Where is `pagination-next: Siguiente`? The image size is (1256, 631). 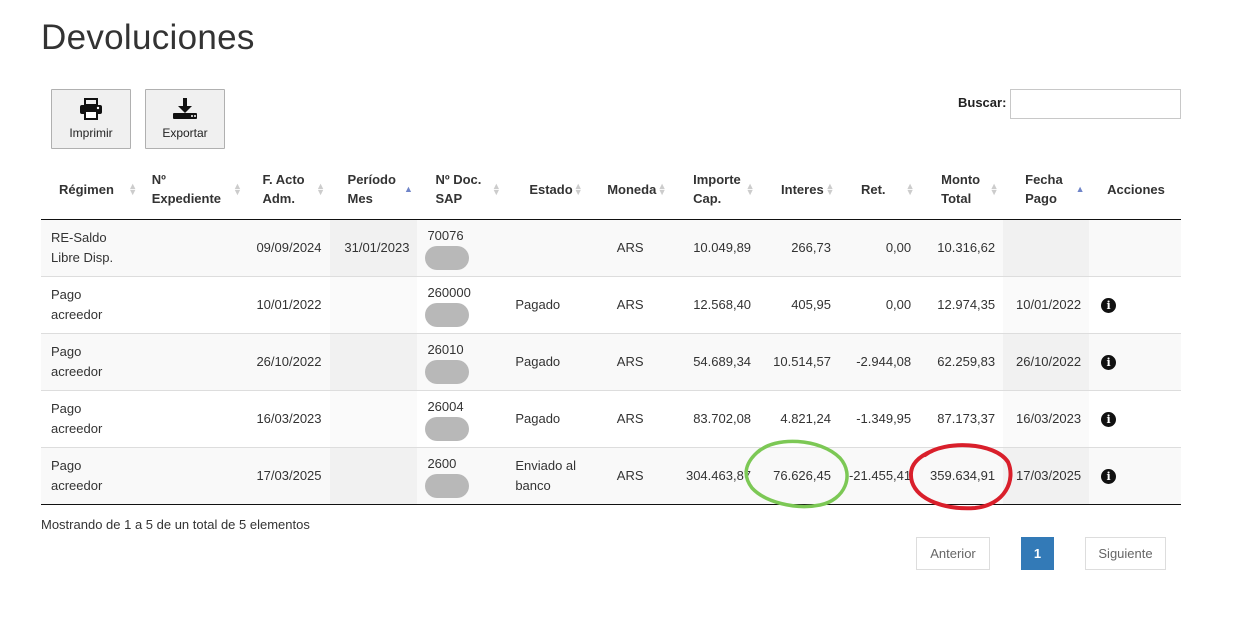
pagination-next: Siguiente is located at coordinates (1125, 553).